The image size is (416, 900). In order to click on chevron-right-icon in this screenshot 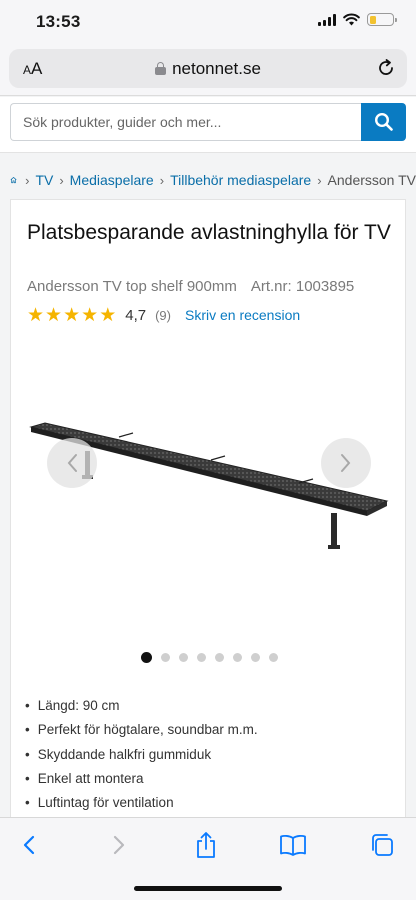, I will do `click(346, 463)`.